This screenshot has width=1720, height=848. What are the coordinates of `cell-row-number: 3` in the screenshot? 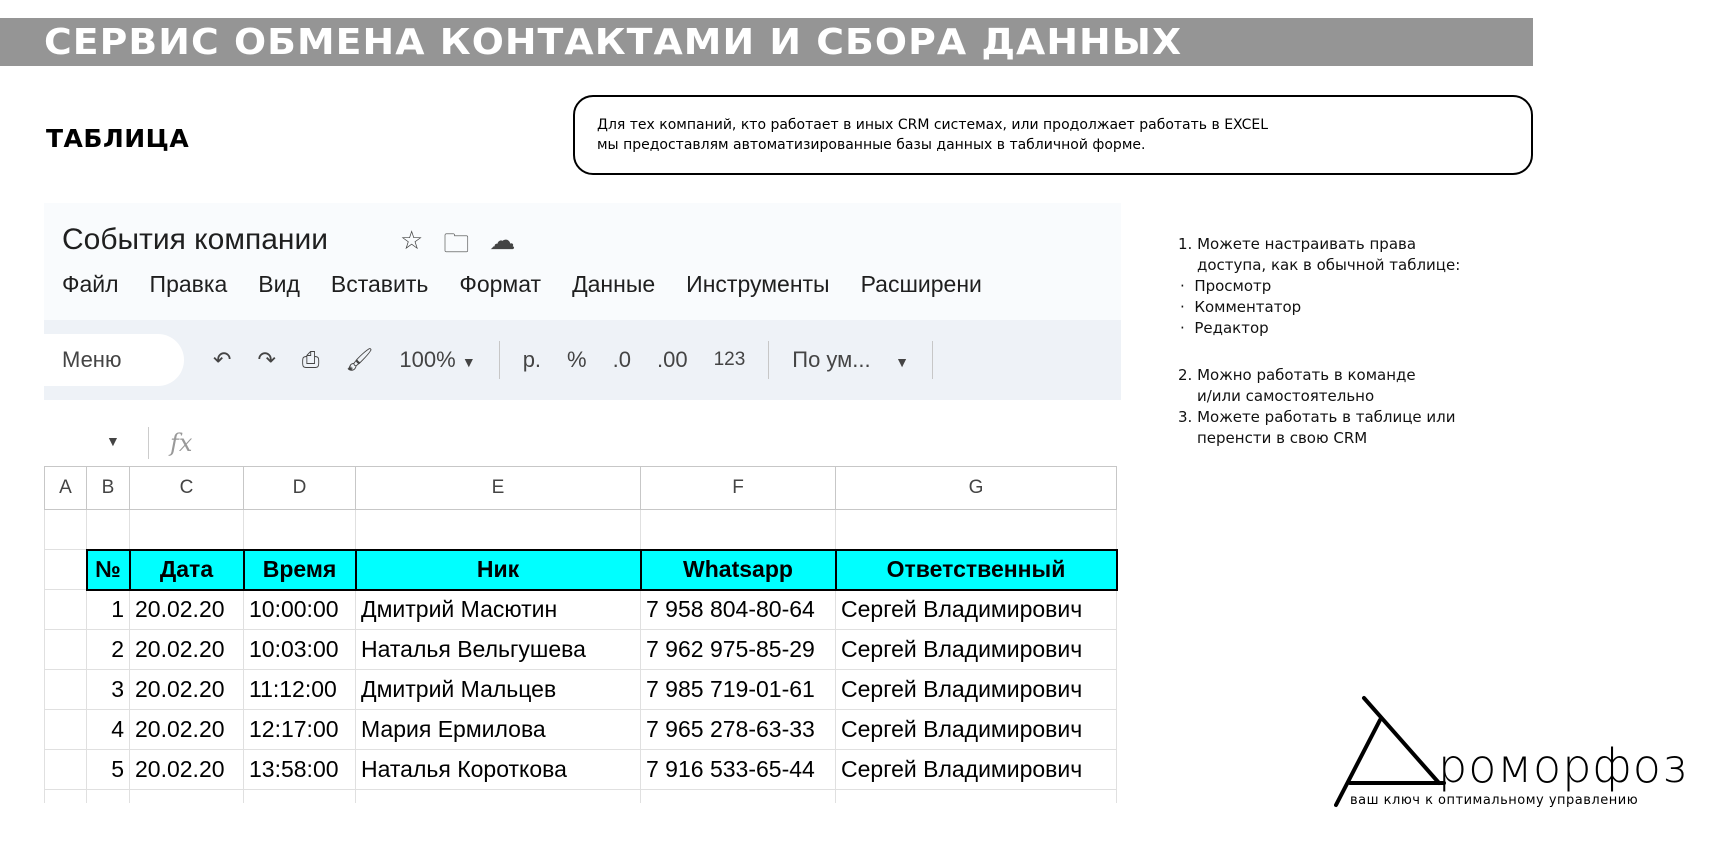 It's located at (108, 689).